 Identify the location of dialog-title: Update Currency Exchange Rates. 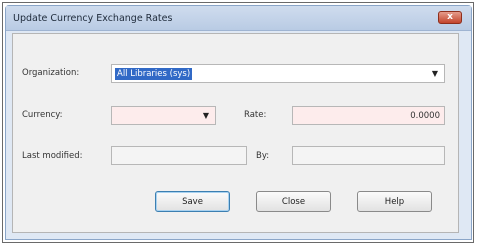
(93, 18).